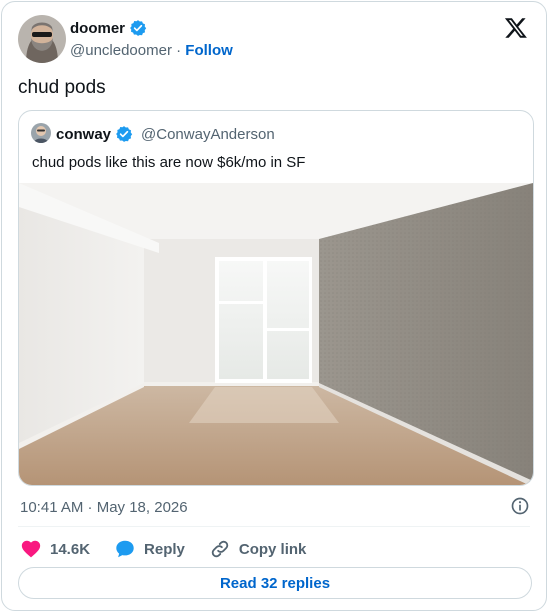 This screenshot has width=550, height=614. Describe the element at coordinates (169, 162) in the screenshot. I see `quote-text: chud pods like this are now $6k/mo in SF` at that location.